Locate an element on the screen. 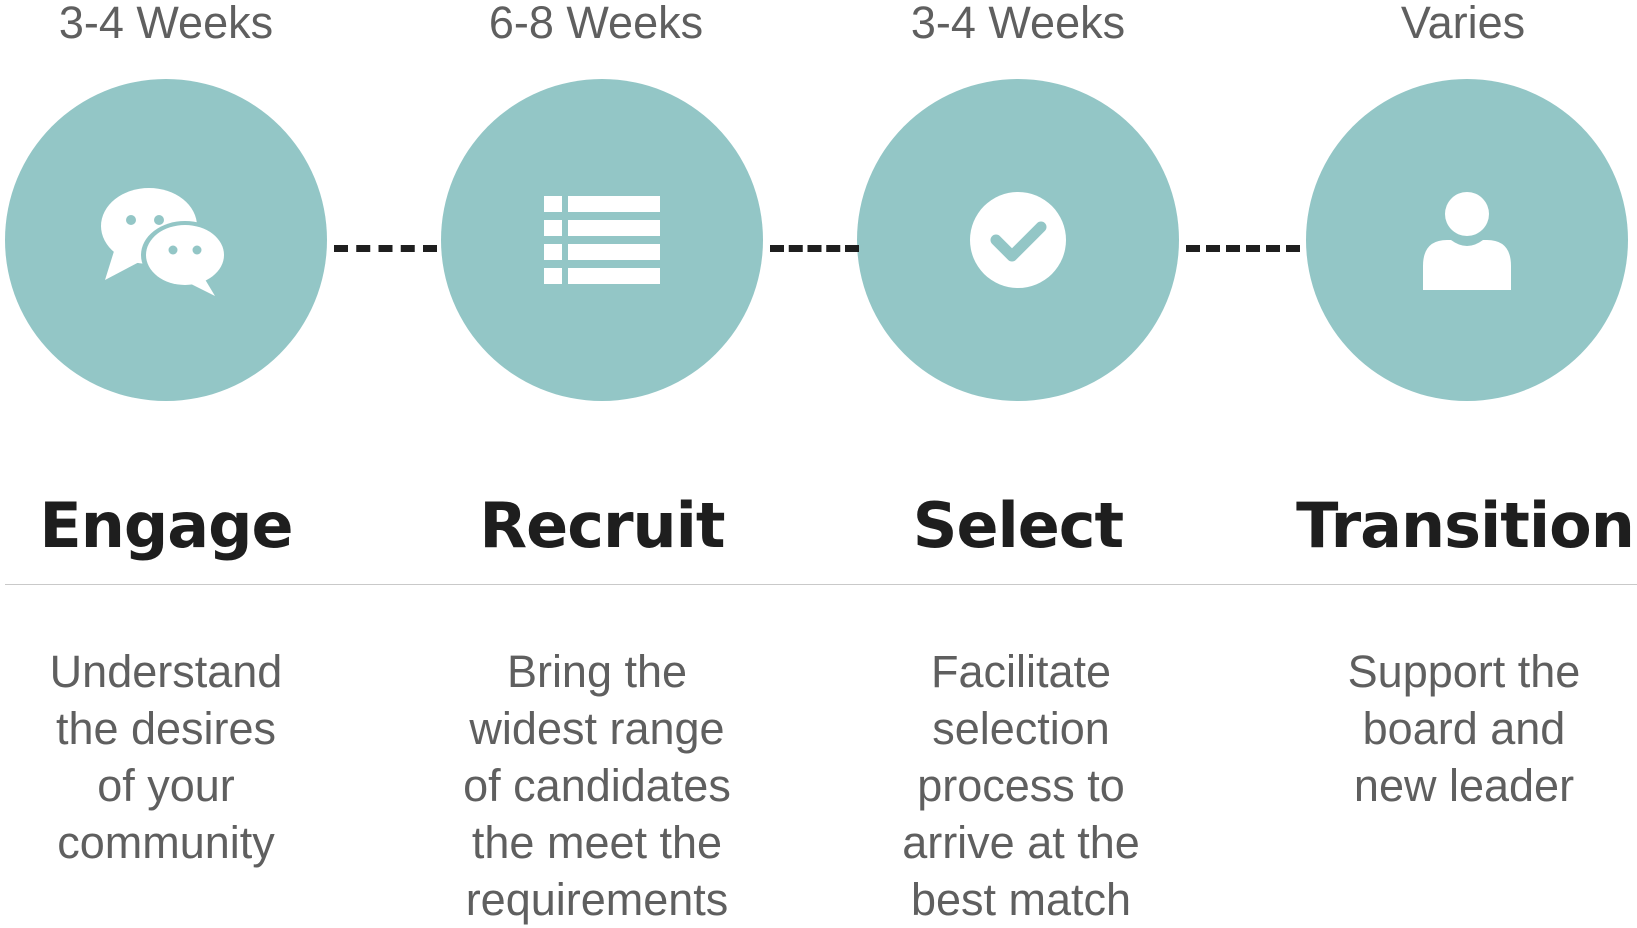  list-icon is located at coordinates (602, 240).